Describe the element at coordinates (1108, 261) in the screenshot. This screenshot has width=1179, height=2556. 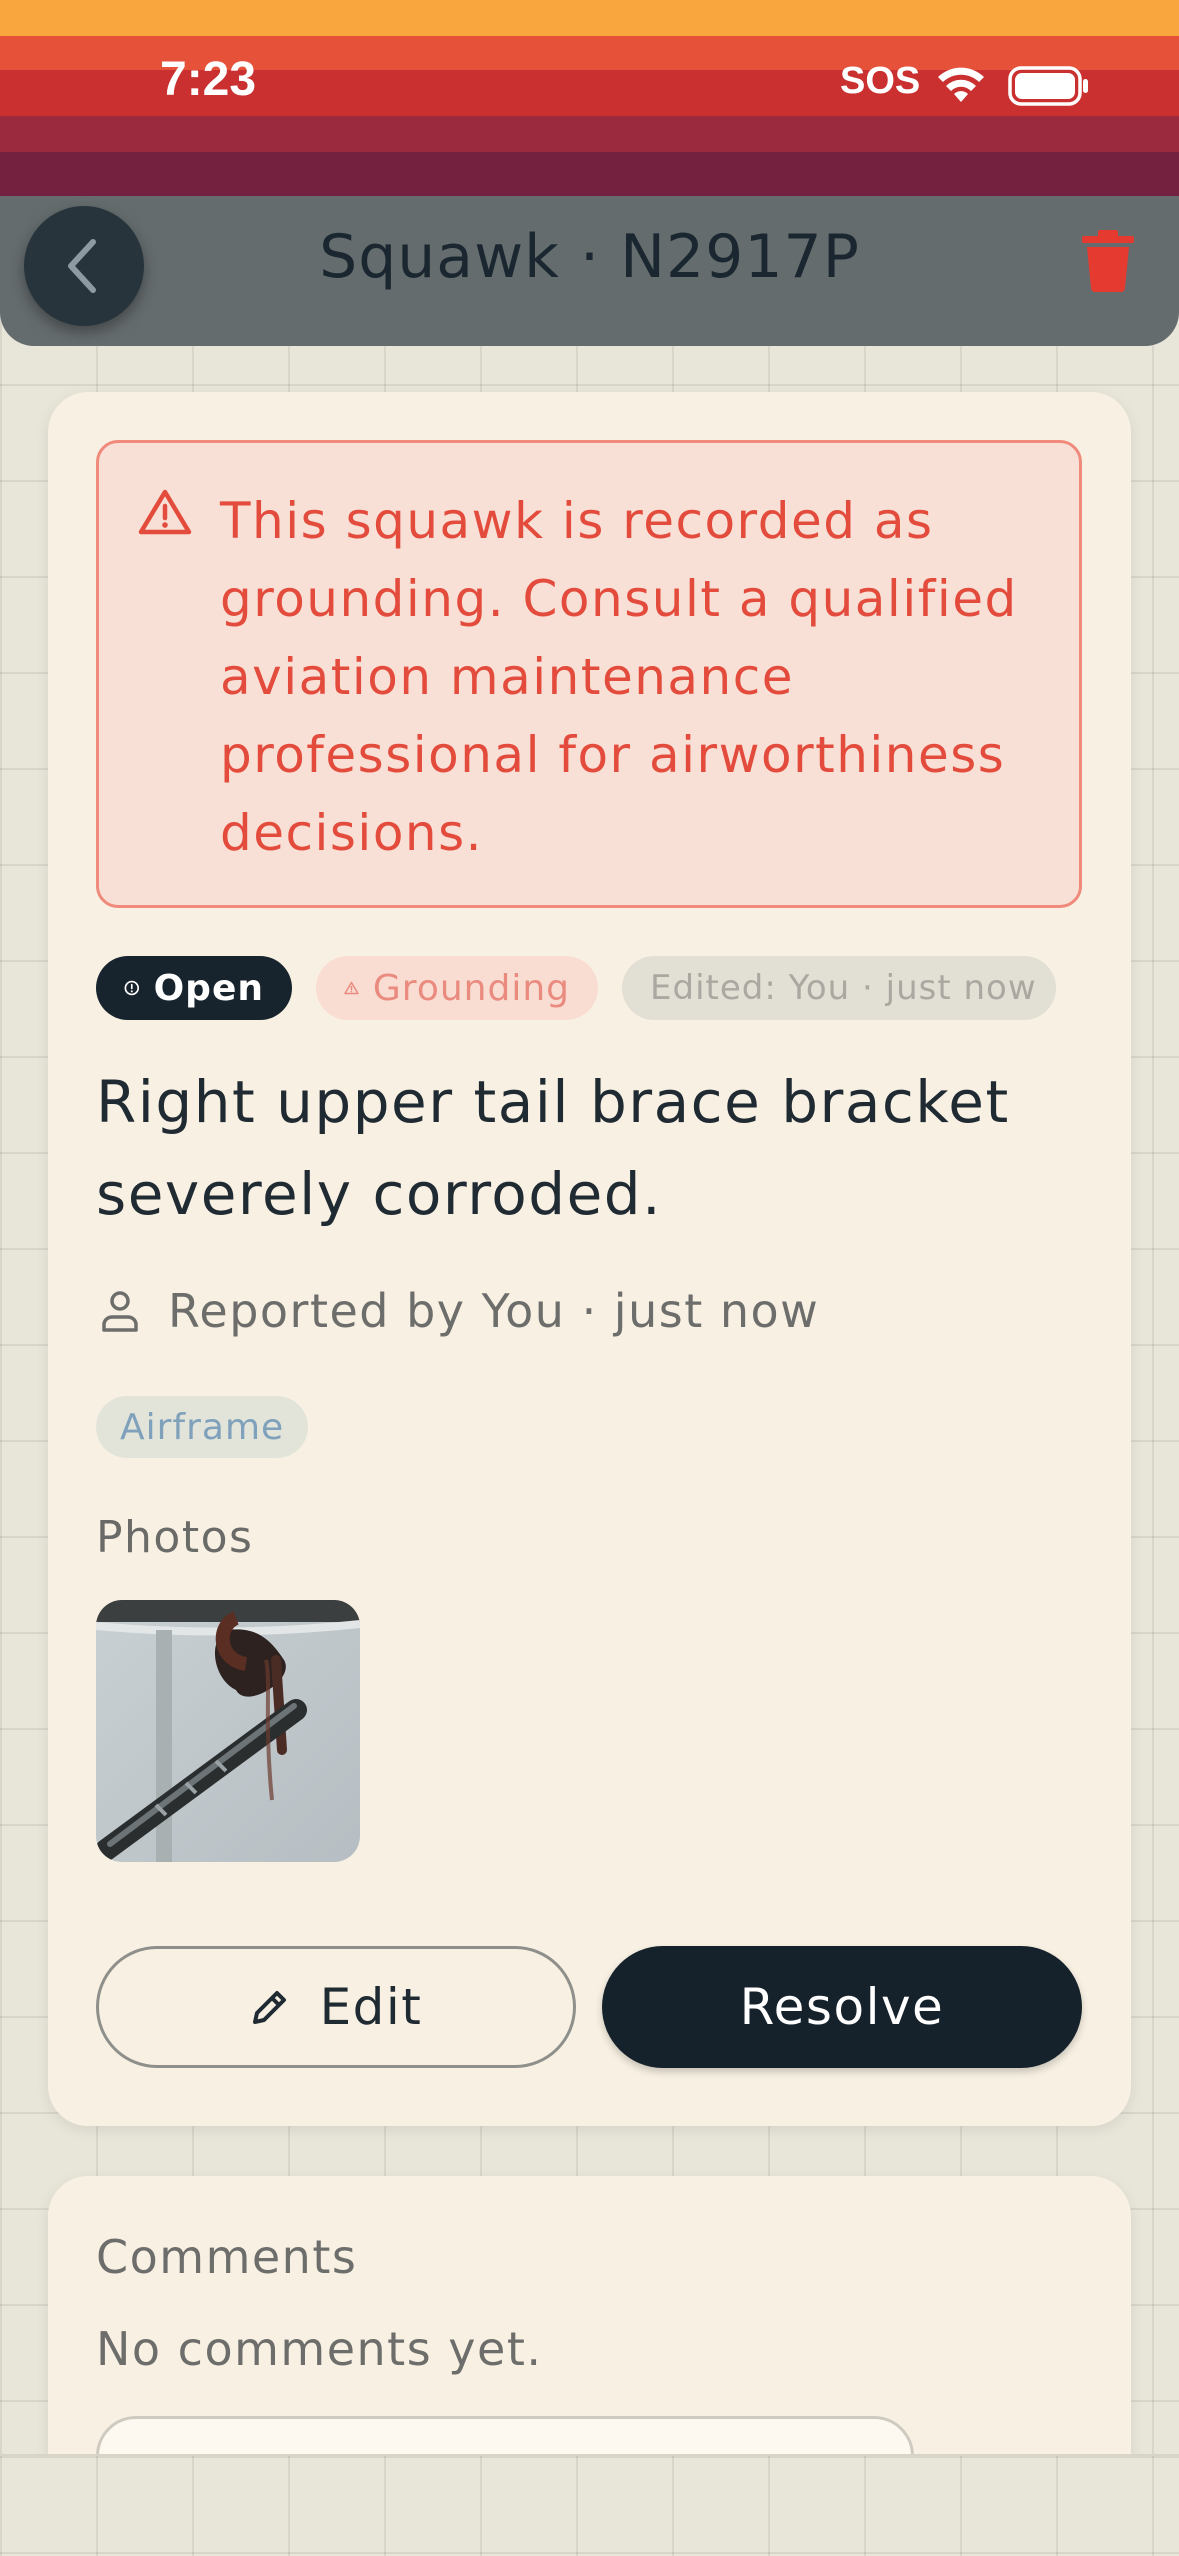
I see `trash-icon` at that location.